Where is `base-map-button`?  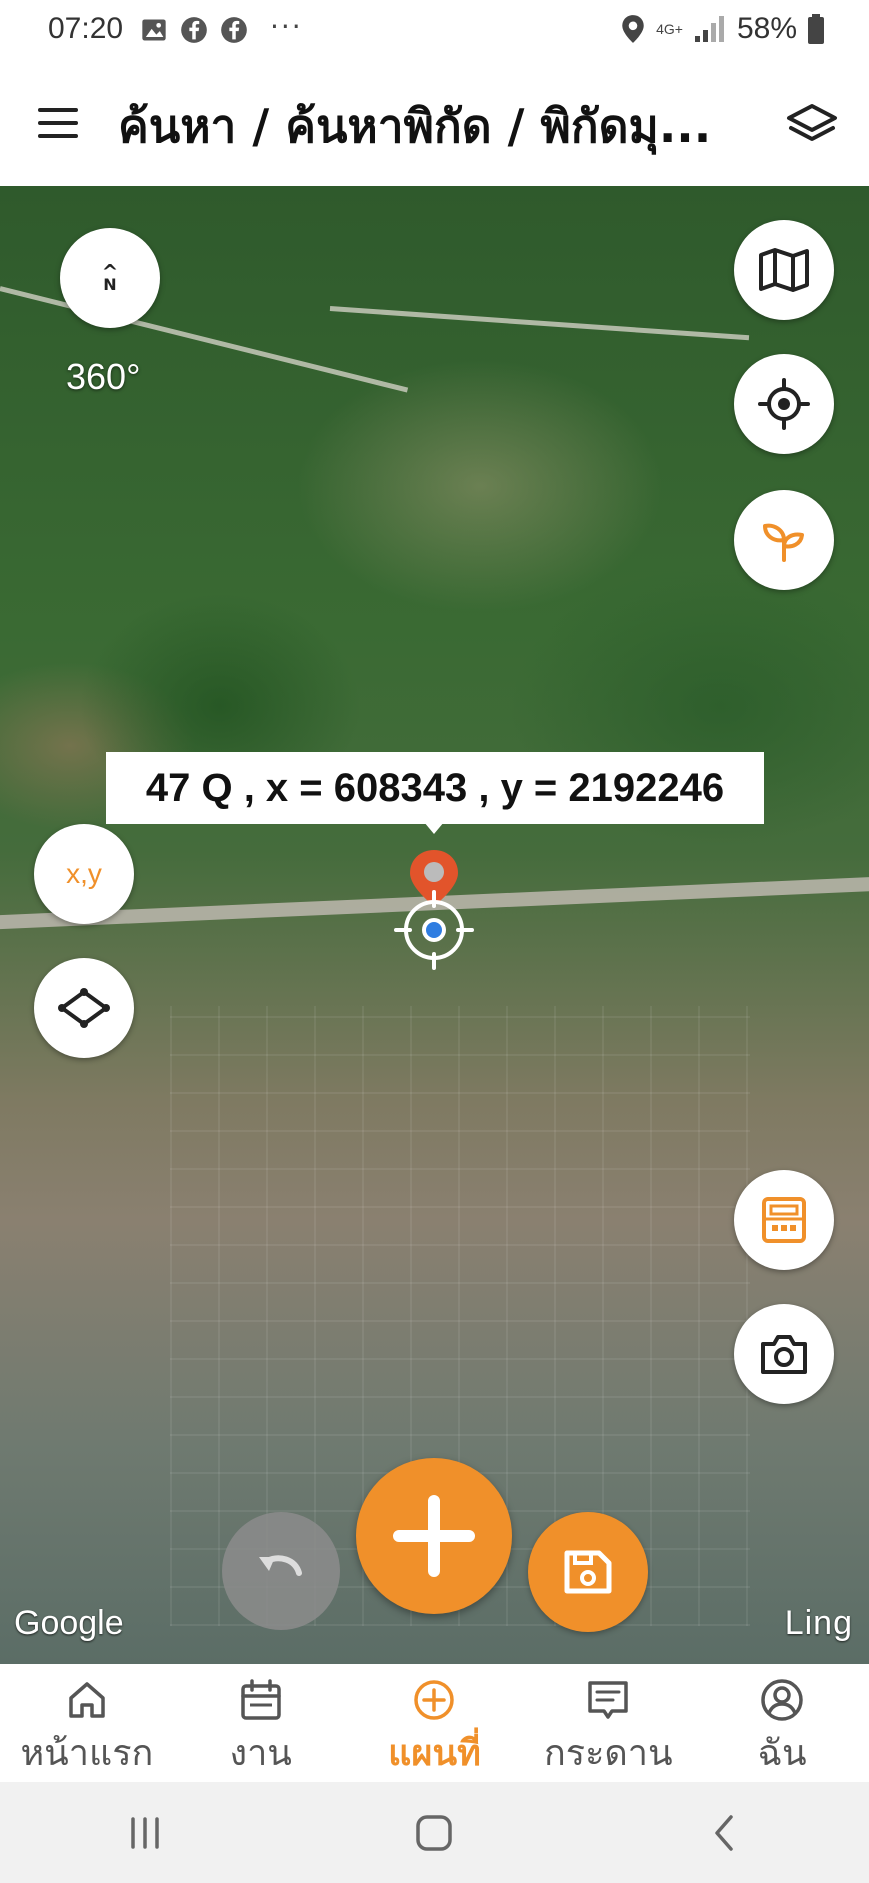 base-map-button is located at coordinates (784, 270).